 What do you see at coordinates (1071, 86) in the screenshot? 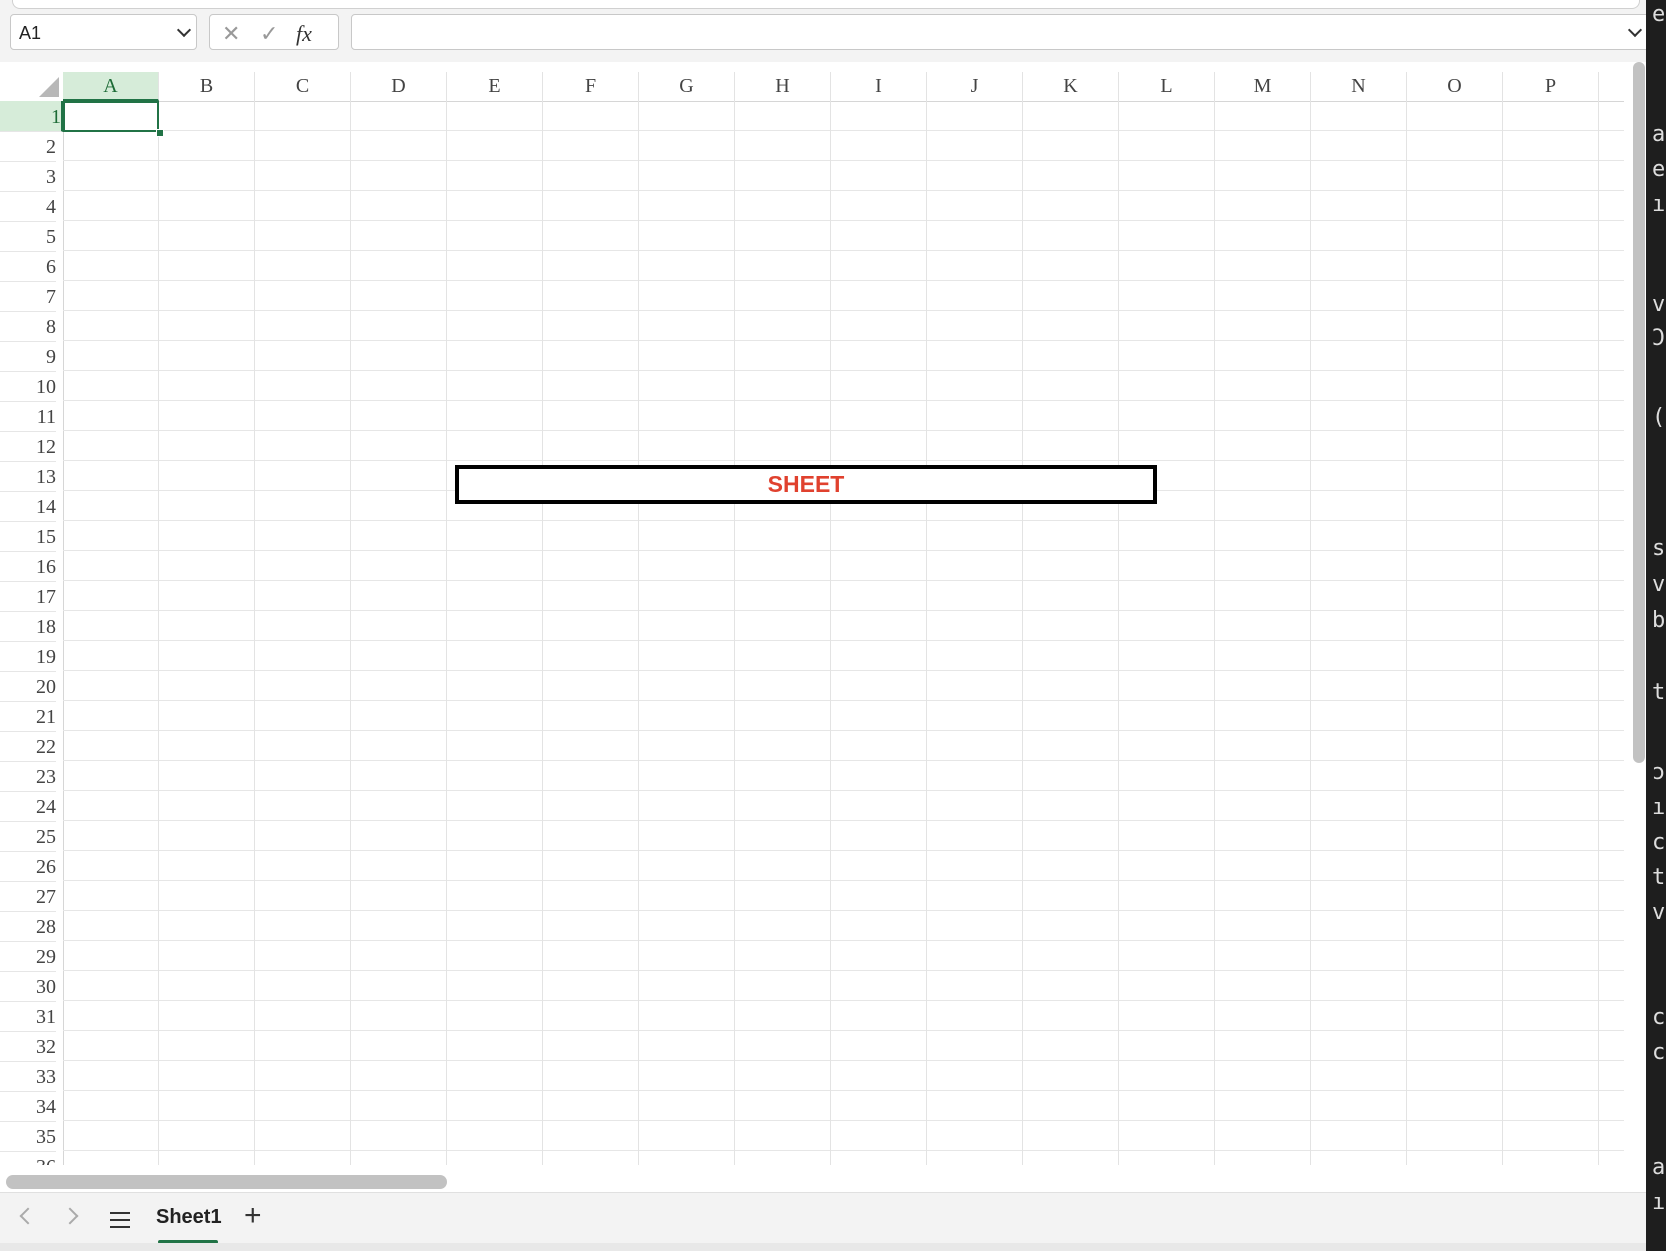
I see `column-header-k: K` at bounding box center [1071, 86].